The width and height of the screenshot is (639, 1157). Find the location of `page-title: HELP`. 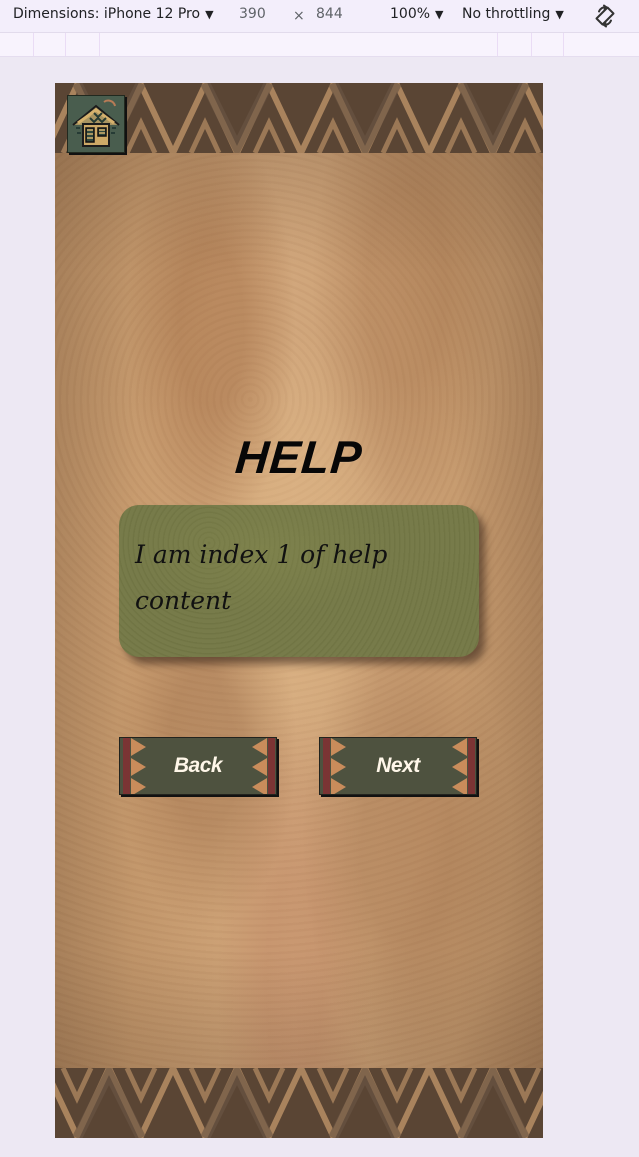

page-title: HELP is located at coordinates (299, 456).